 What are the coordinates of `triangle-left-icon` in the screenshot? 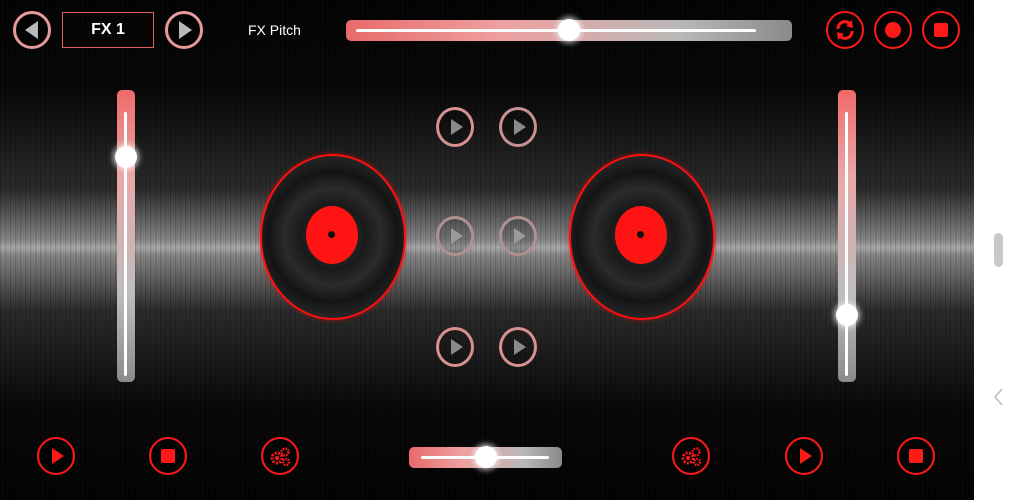 It's located at (31, 30).